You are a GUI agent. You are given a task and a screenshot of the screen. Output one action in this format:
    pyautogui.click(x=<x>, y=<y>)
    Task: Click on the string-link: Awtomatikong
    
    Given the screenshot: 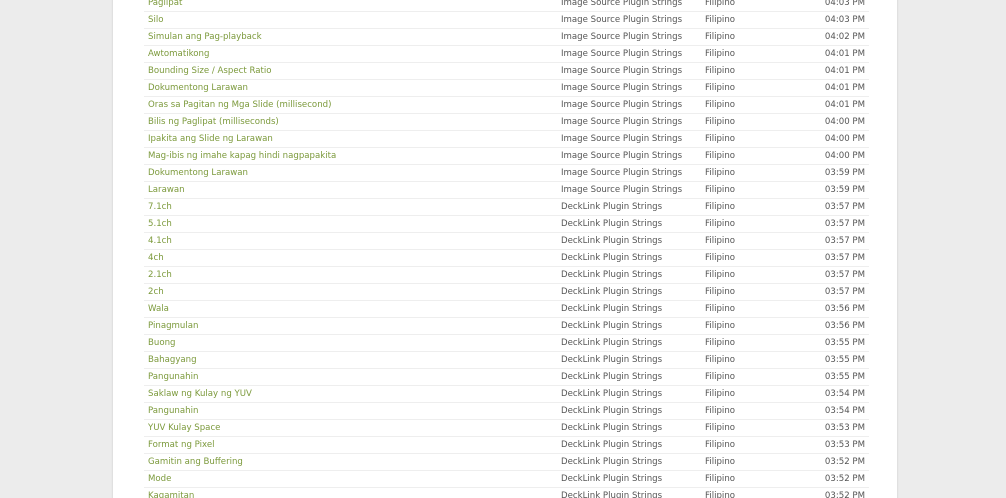 What is the action you would take?
    pyautogui.click(x=348, y=54)
    